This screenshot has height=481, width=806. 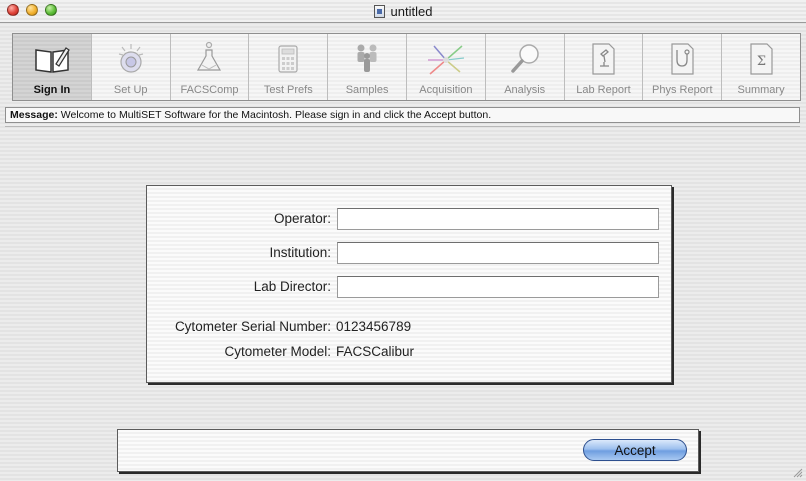 I want to click on cytometer-model-label: Cytometer Model:, so click(x=277, y=351).